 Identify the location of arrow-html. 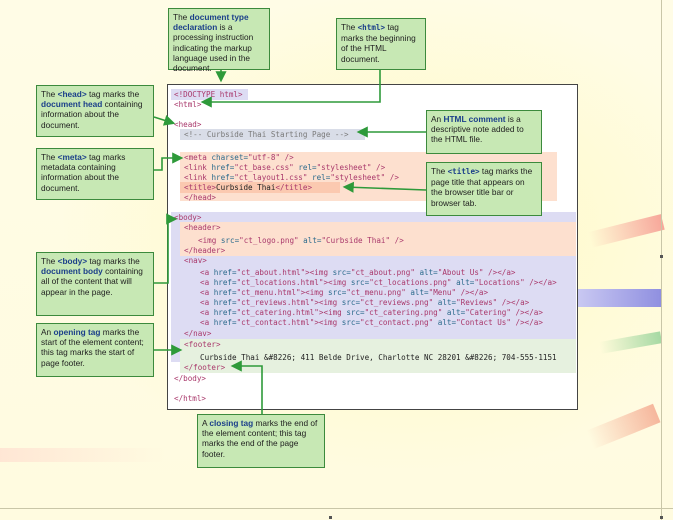
(290, 89).